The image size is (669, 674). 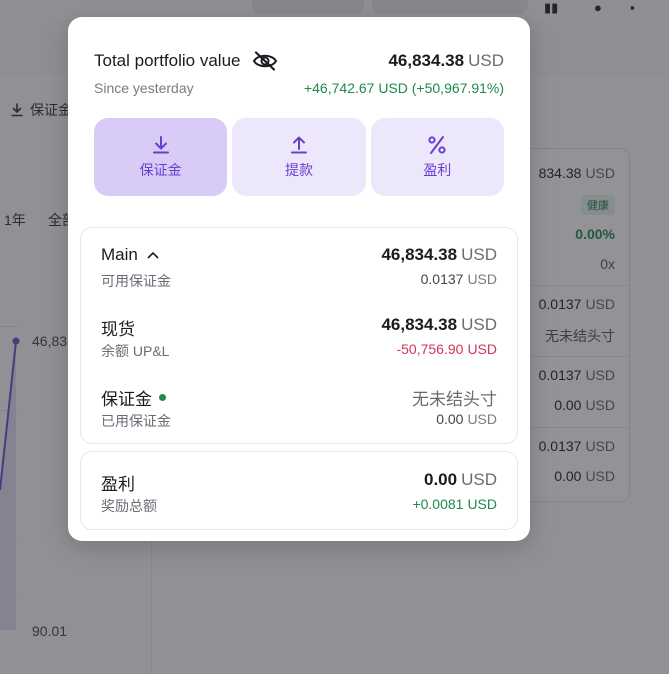 I want to click on earn-button-label: 盈利, so click(x=437, y=170).